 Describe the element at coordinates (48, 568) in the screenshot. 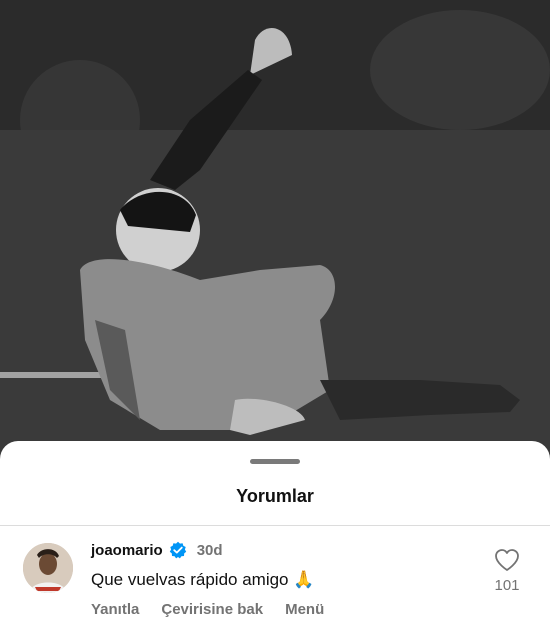

I see `avatar` at that location.